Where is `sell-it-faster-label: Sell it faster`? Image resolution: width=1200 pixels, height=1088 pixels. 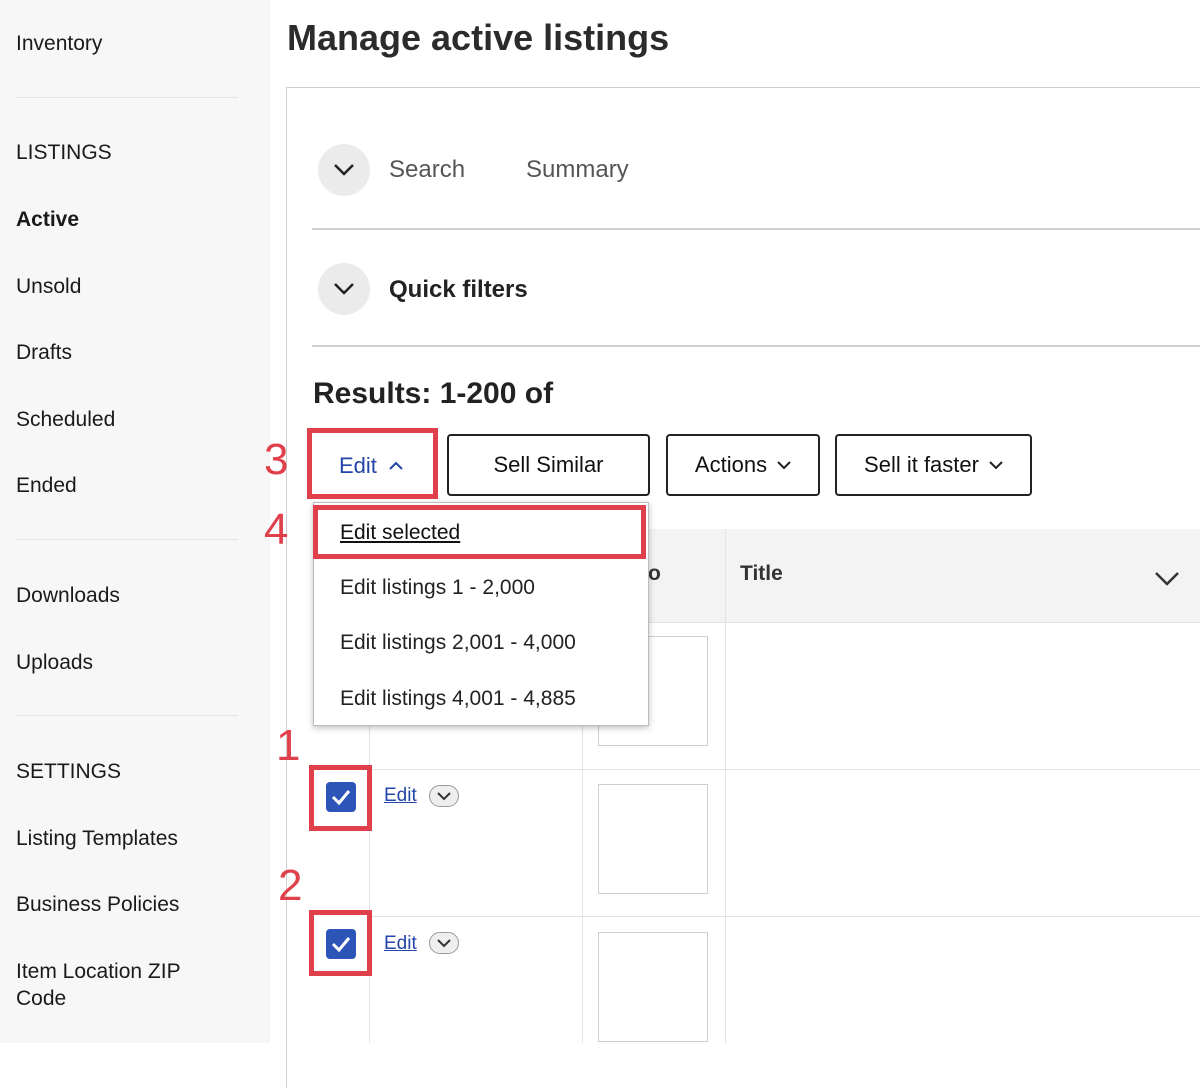 sell-it-faster-label: Sell it faster is located at coordinates (921, 464).